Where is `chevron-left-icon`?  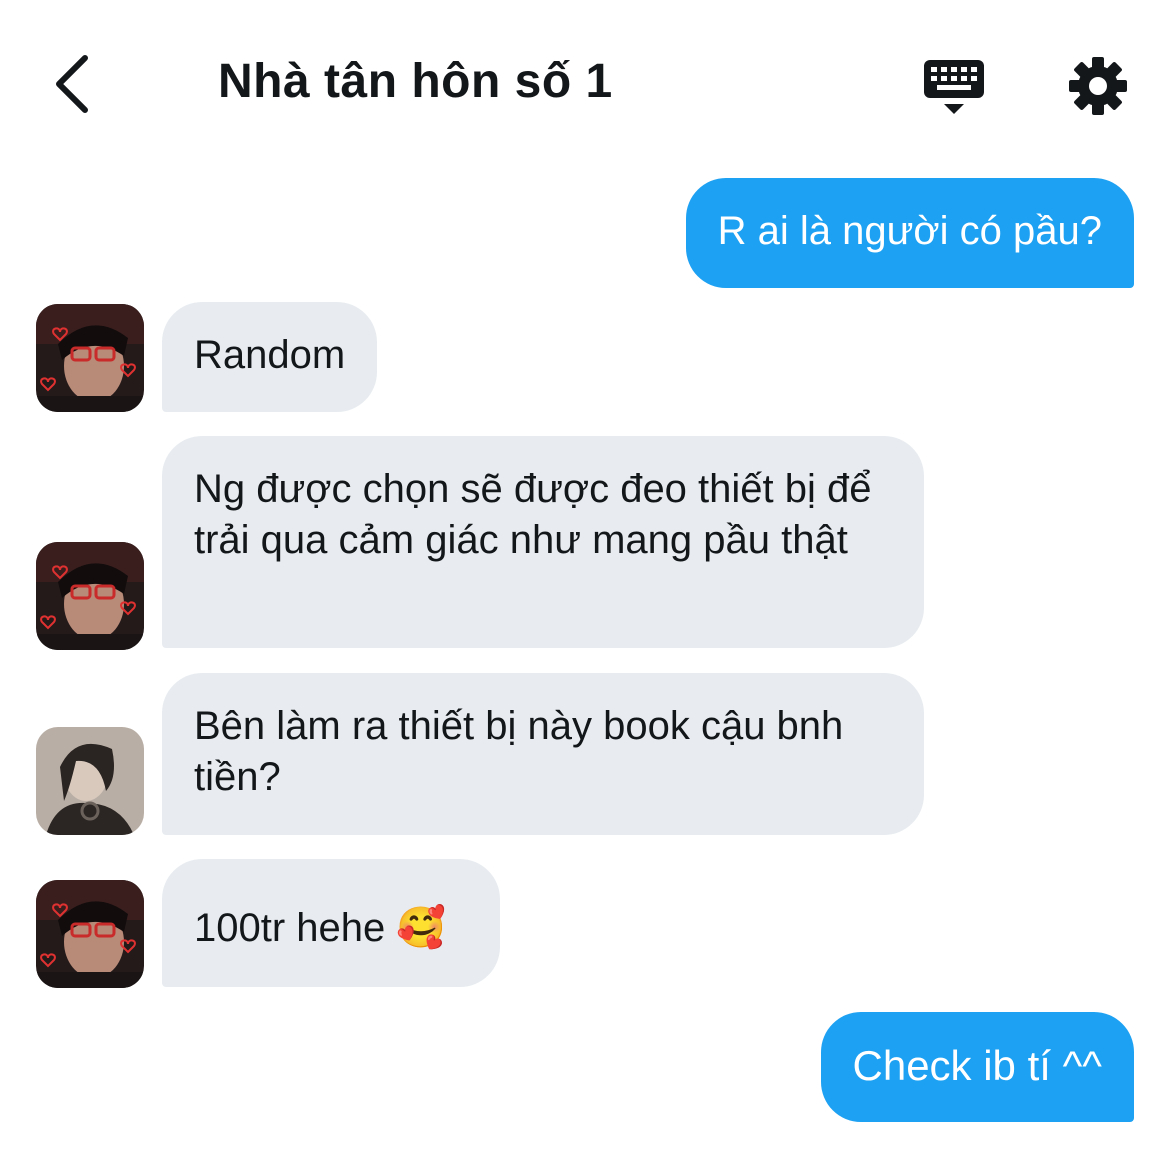
chevron-left-icon is located at coordinates (72, 84).